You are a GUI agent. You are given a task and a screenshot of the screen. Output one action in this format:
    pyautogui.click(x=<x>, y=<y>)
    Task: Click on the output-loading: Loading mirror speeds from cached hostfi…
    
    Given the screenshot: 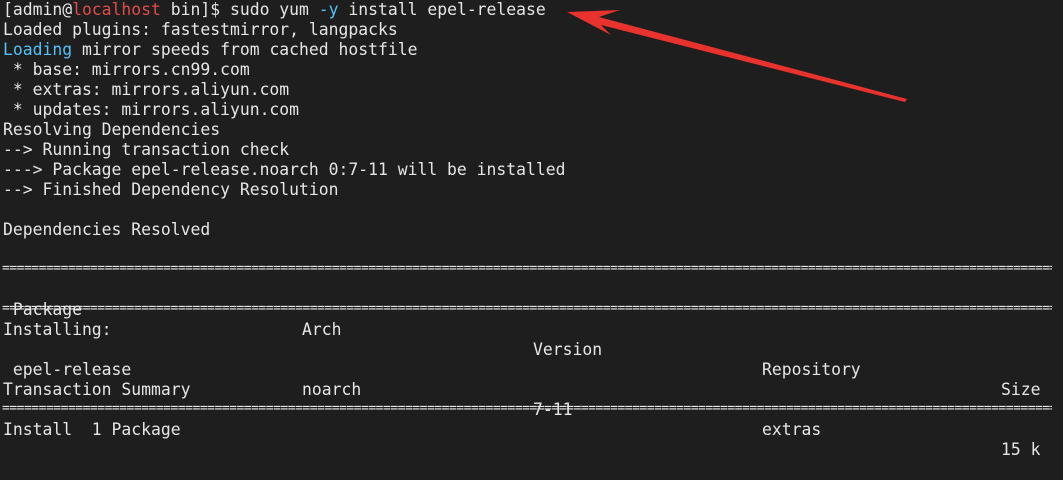 What is the action you would take?
    pyautogui.click(x=210, y=50)
    